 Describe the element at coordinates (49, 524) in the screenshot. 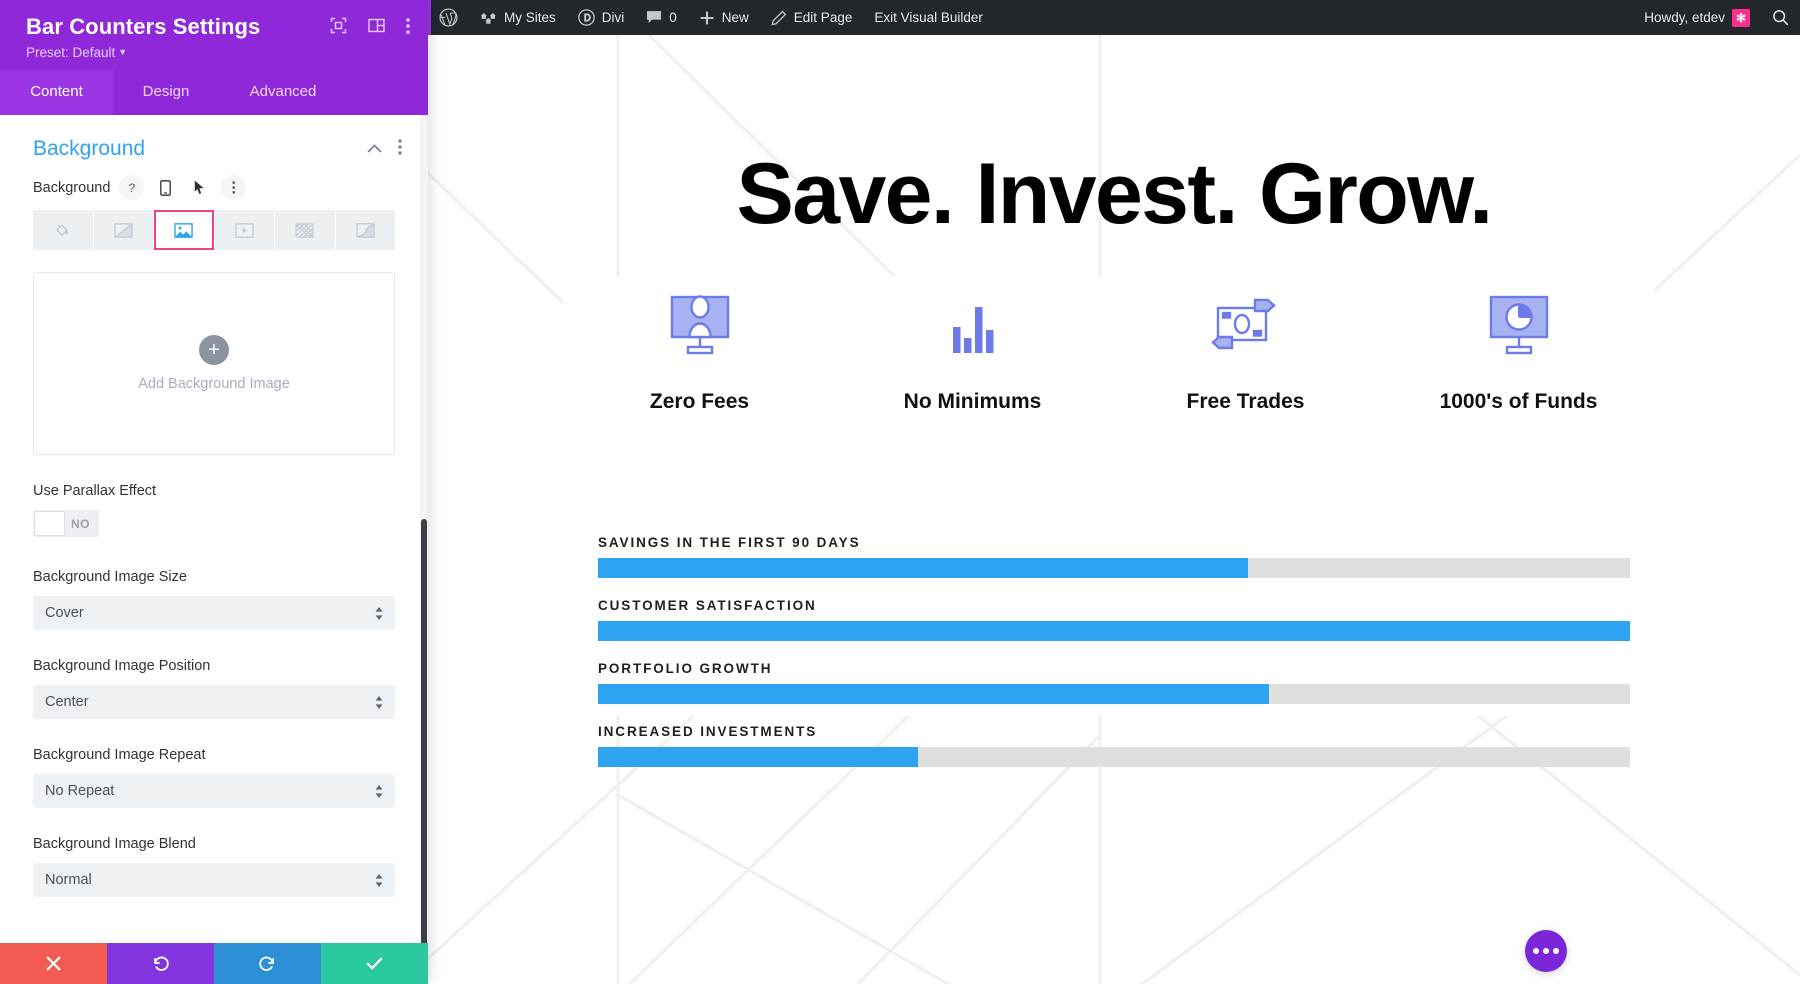

I see `toggle-knob` at that location.